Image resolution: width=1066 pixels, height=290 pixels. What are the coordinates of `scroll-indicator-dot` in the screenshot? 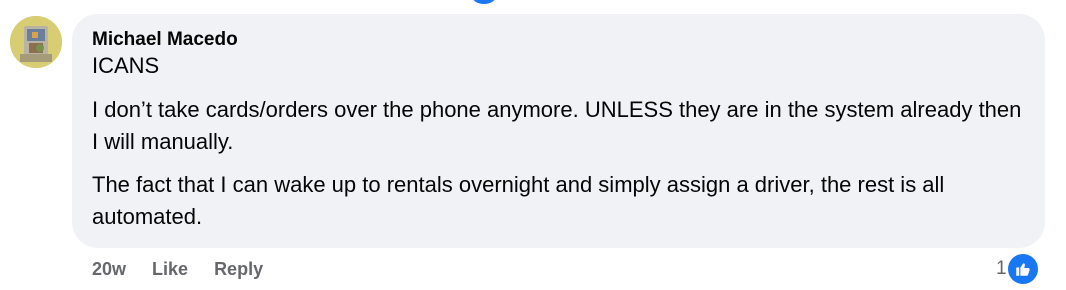 It's located at (484, 2).